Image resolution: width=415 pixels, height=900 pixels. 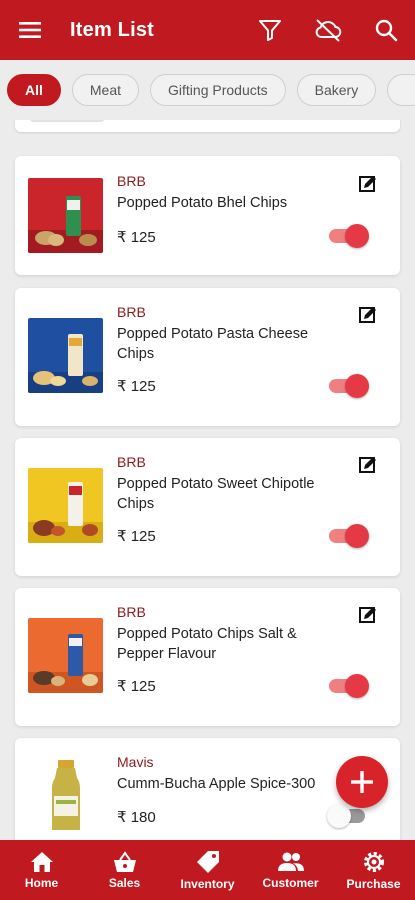 What do you see at coordinates (135, 762) in the screenshot?
I see `item-brand: Mavis` at bounding box center [135, 762].